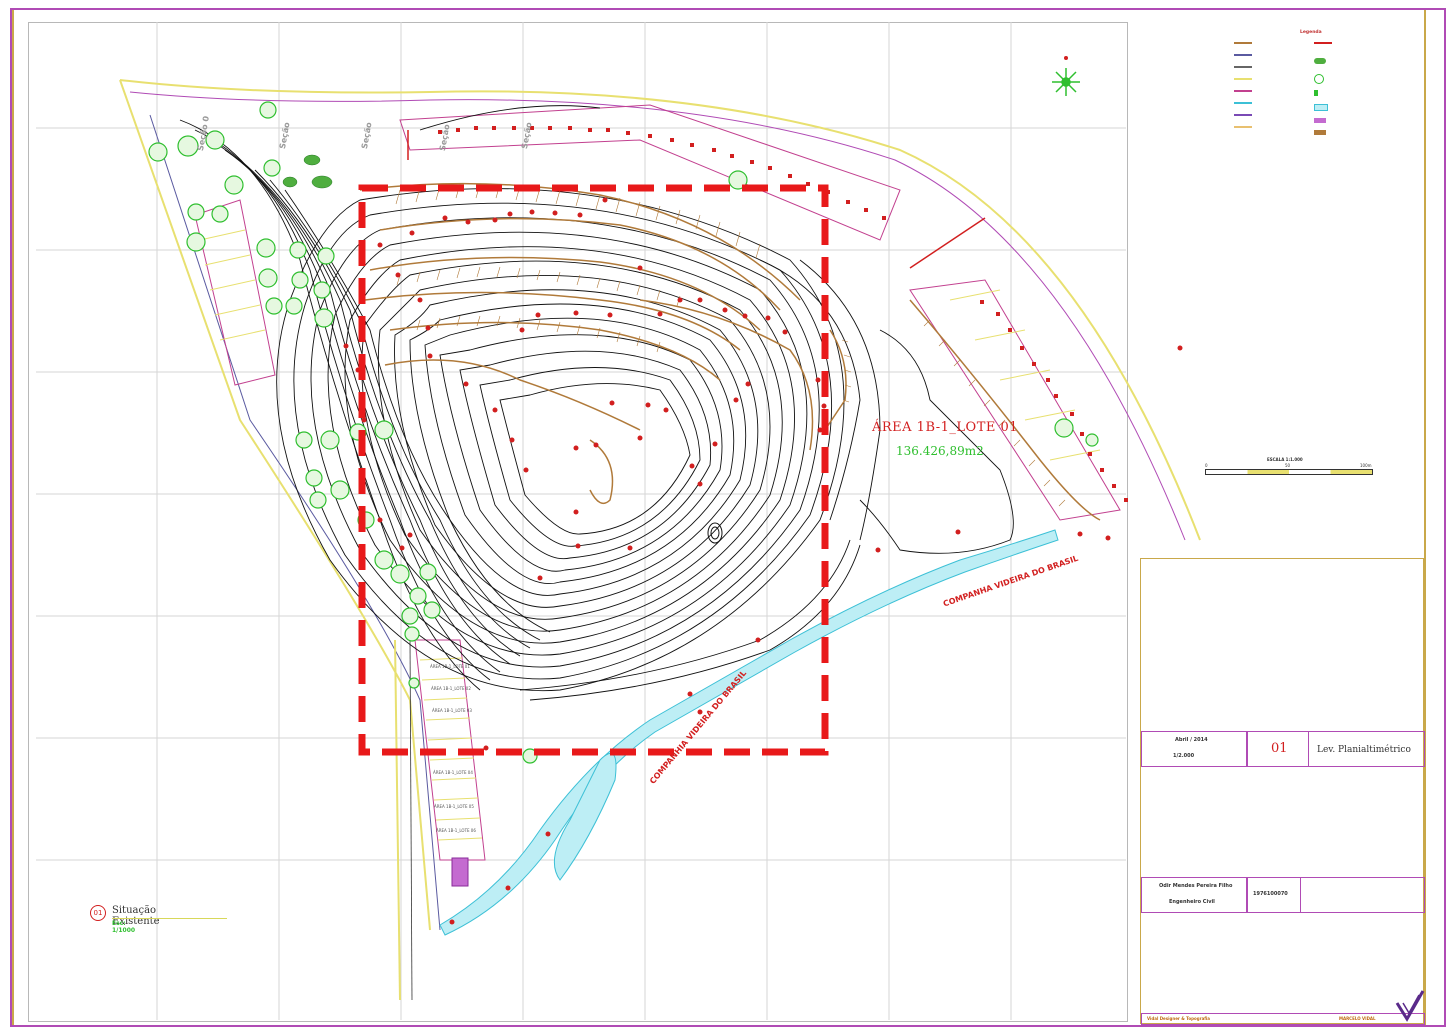 The image size is (1455, 1035). I want to click on scale-graphic, so click(1289, 472).